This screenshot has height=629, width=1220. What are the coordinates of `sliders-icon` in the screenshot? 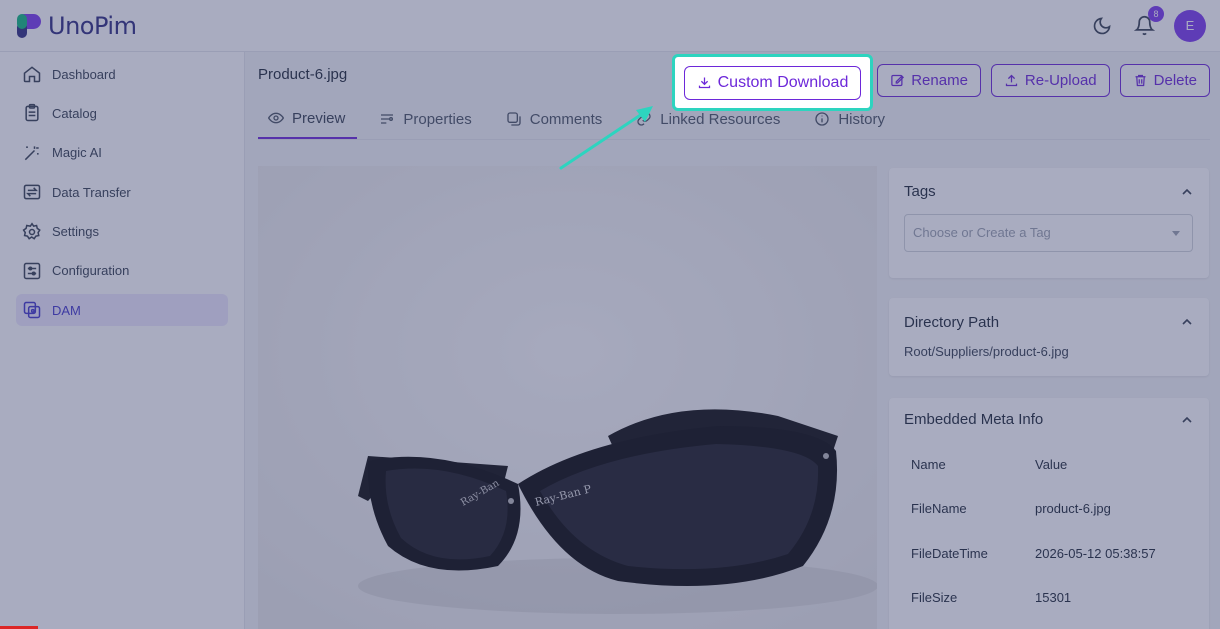 It's located at (32, 271).